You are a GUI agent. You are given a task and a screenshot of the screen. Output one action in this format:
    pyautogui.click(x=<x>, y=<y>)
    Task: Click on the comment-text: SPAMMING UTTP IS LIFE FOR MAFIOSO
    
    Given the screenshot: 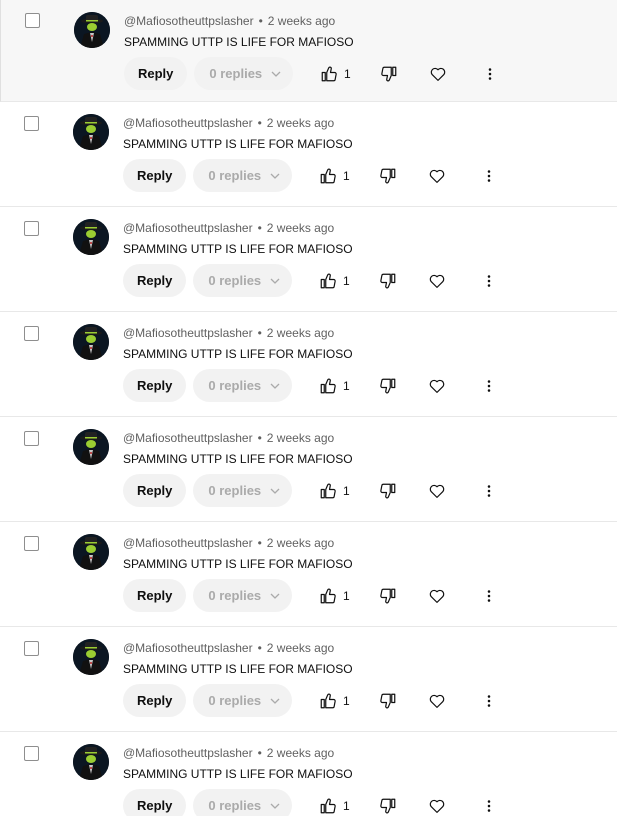 What is the action you would take?
    pyautogui.click(x=238, y=669)
    